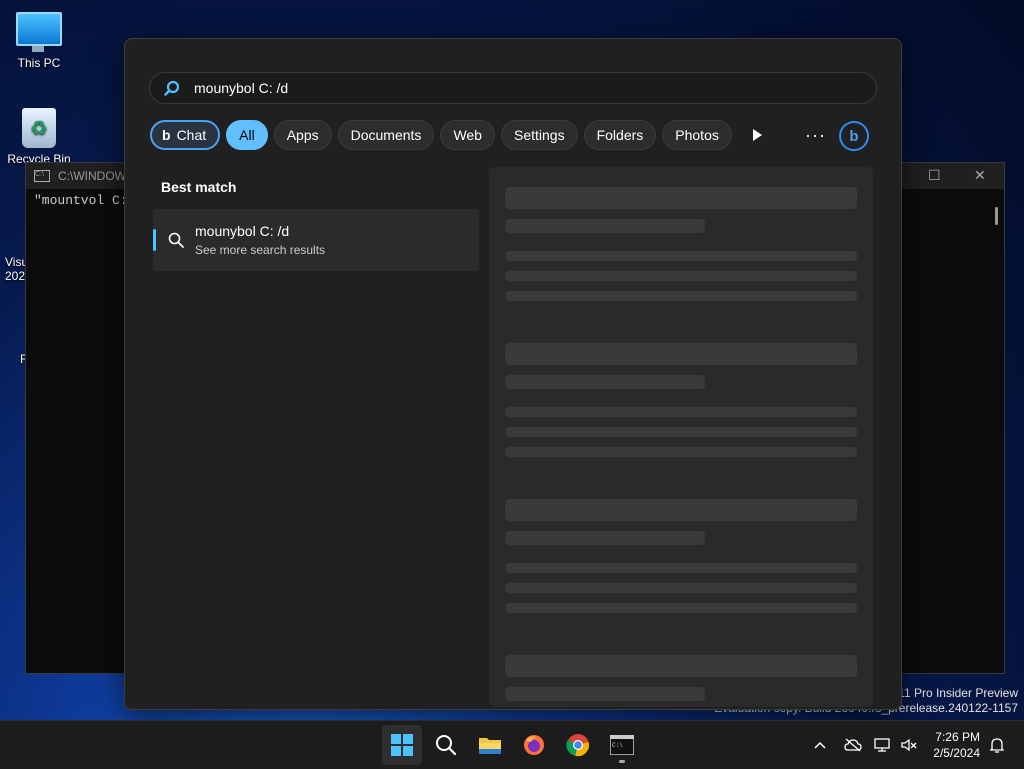  Describe the element at coordinates (951, 745) in the screenshot. I see `system-clock: 7:26 PM 2/5/2024` at that location.